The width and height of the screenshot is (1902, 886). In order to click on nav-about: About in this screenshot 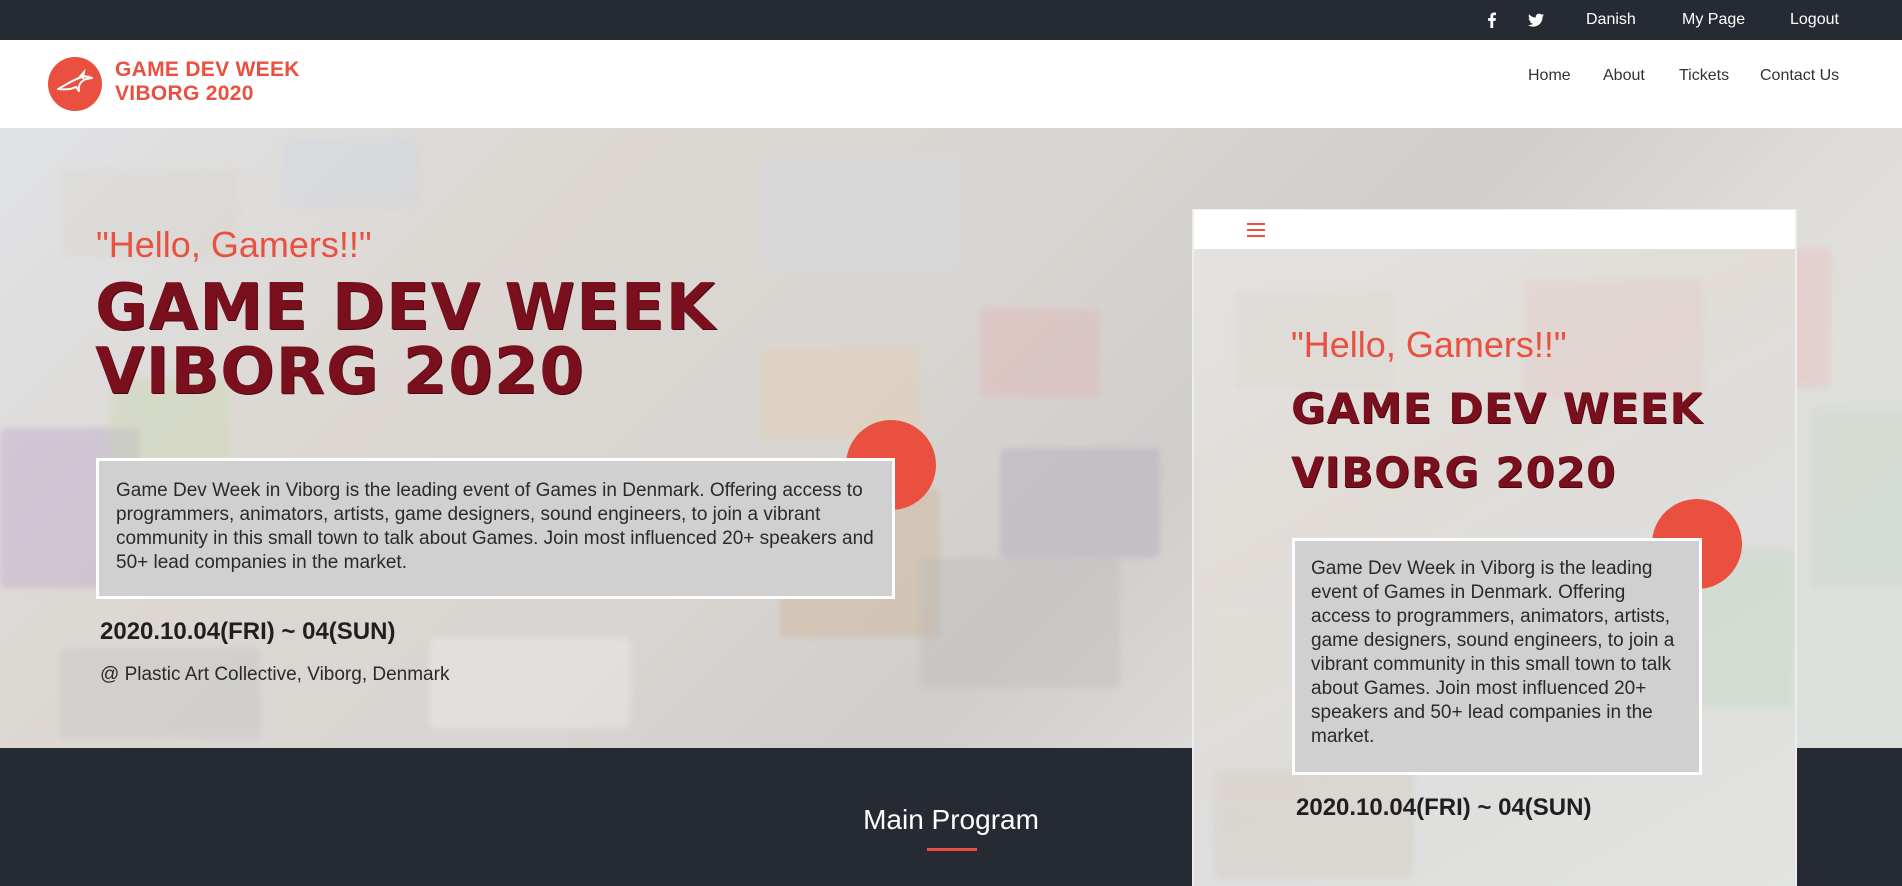, I will do `click(1624, 84)`.